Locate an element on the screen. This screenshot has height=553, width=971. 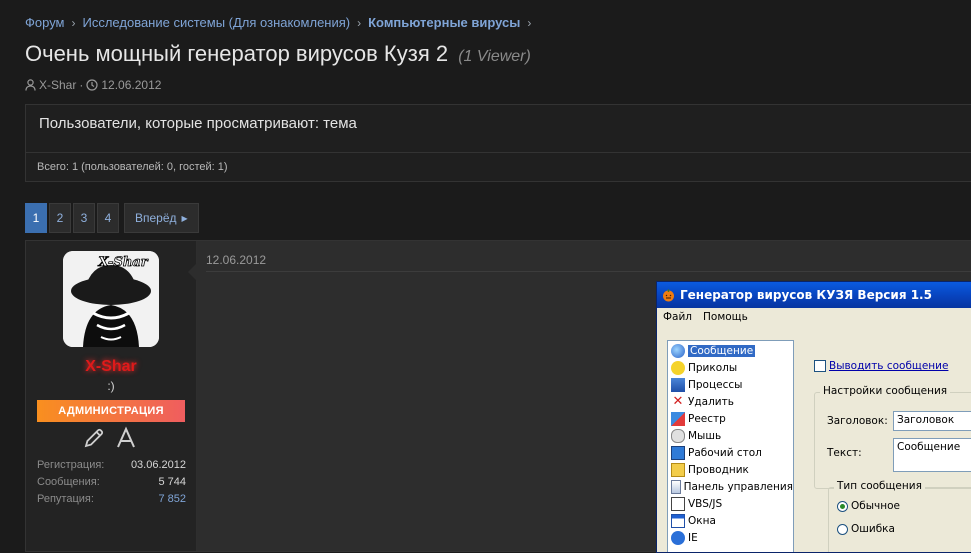
list-item-control-panel: Панель управления is located at coordinates (730, 486).